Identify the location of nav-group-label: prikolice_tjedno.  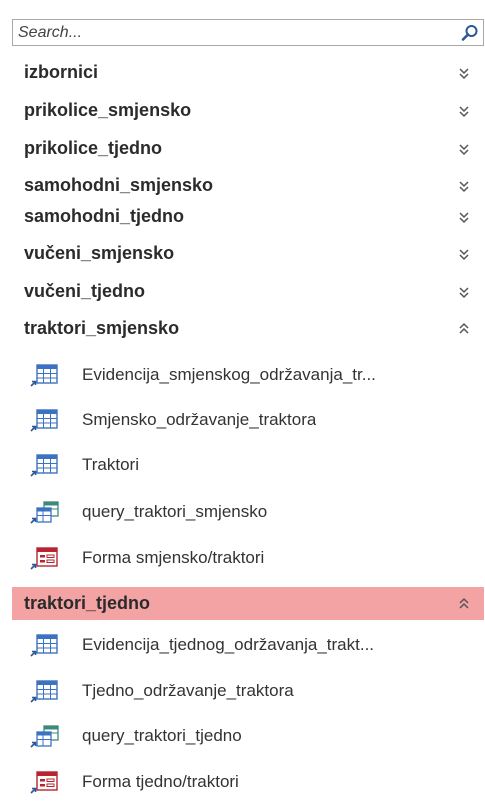
(93, 148).